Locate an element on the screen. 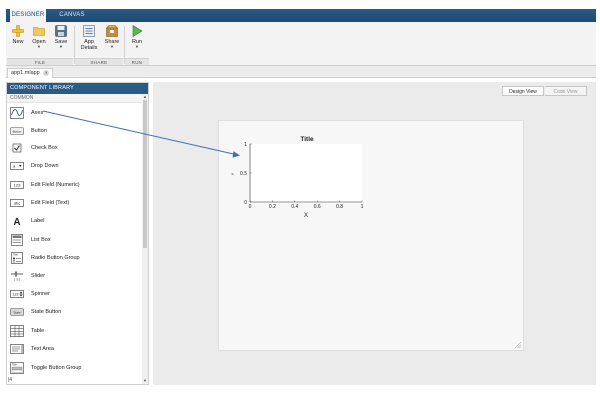 Image resolution: width=600 pixels, height=395 pixels. state-button-icon: State is located at coordinates (17, 312).